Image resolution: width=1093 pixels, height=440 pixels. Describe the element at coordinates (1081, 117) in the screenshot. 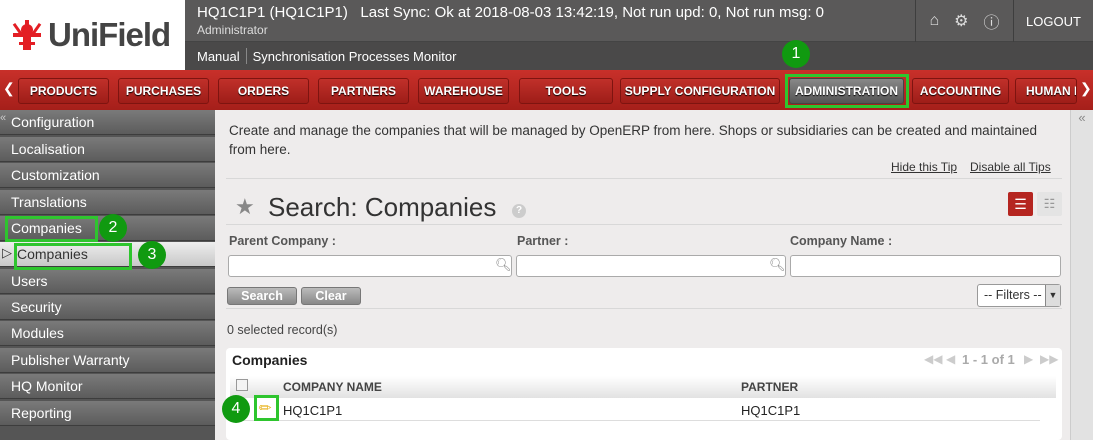

I see `collapse-right-icon: «` at that location.